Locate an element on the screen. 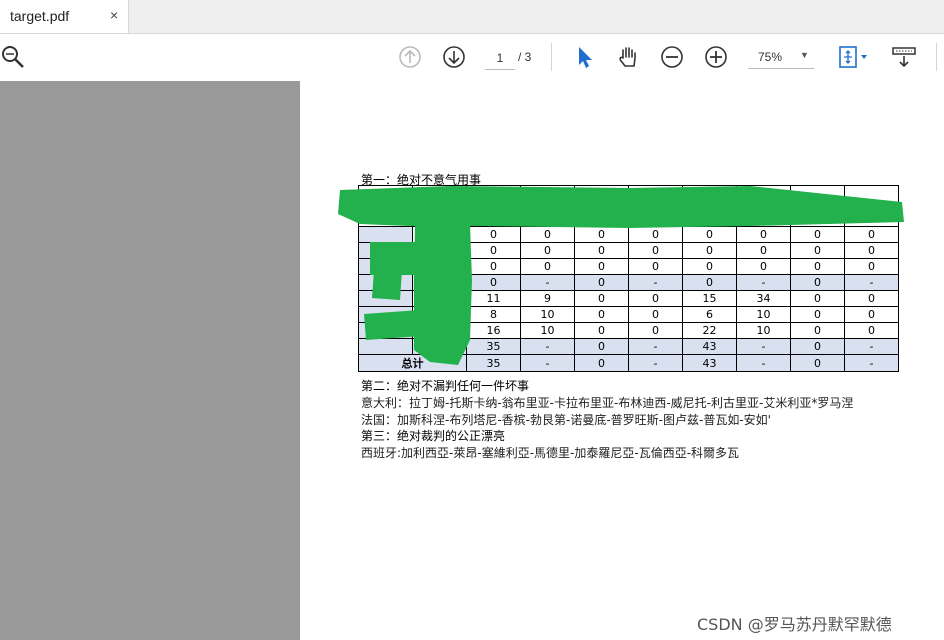 The width and height of the screenshot is (944, 640). read-mode-icon is located at coordinates (904, 57).